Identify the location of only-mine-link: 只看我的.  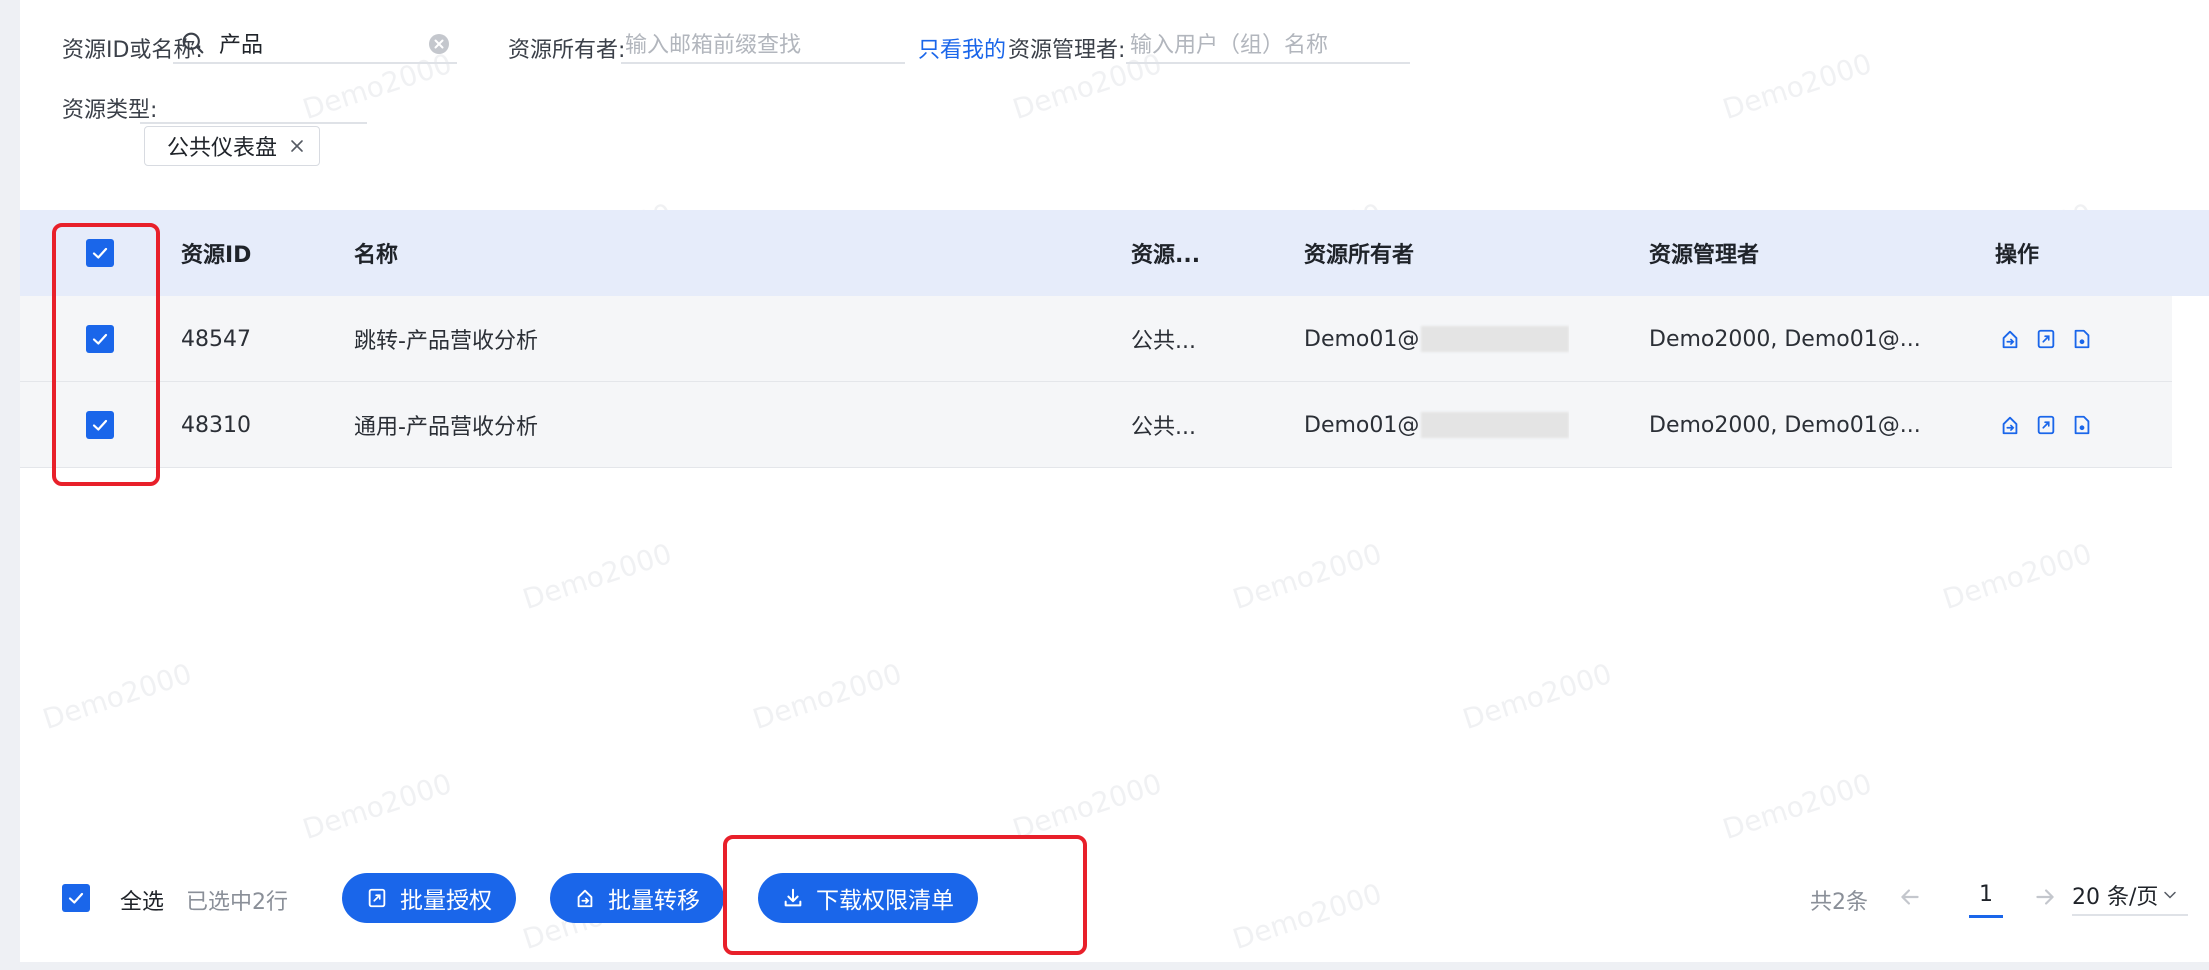
(962, 48).